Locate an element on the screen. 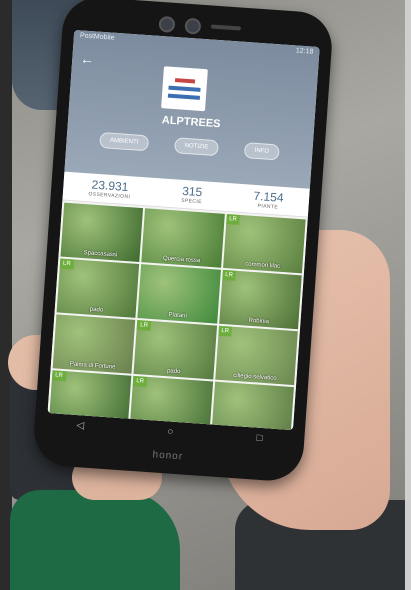 Image resolution: width=411 pixels, height=590 pixels. carrier-label: PostMobile is located at coordinates (97, 37).